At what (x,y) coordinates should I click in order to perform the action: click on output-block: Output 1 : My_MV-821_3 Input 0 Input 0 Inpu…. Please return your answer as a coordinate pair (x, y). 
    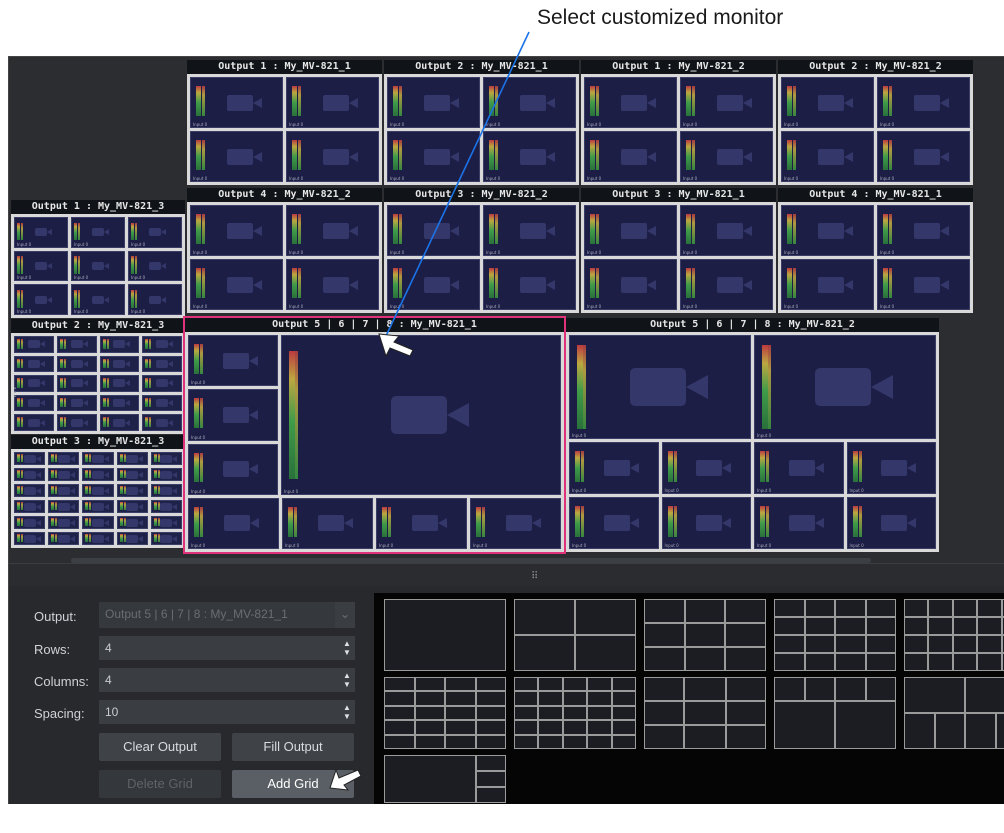
    Looking at the image, I should click on (98, 259).